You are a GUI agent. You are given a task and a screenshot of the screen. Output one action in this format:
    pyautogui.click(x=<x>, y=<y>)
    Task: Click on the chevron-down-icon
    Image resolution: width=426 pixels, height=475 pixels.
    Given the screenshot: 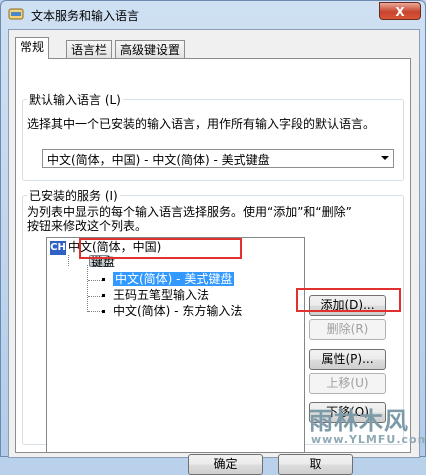 What is the action you would take?
    pyautogui.click(x=385, y=158)
    